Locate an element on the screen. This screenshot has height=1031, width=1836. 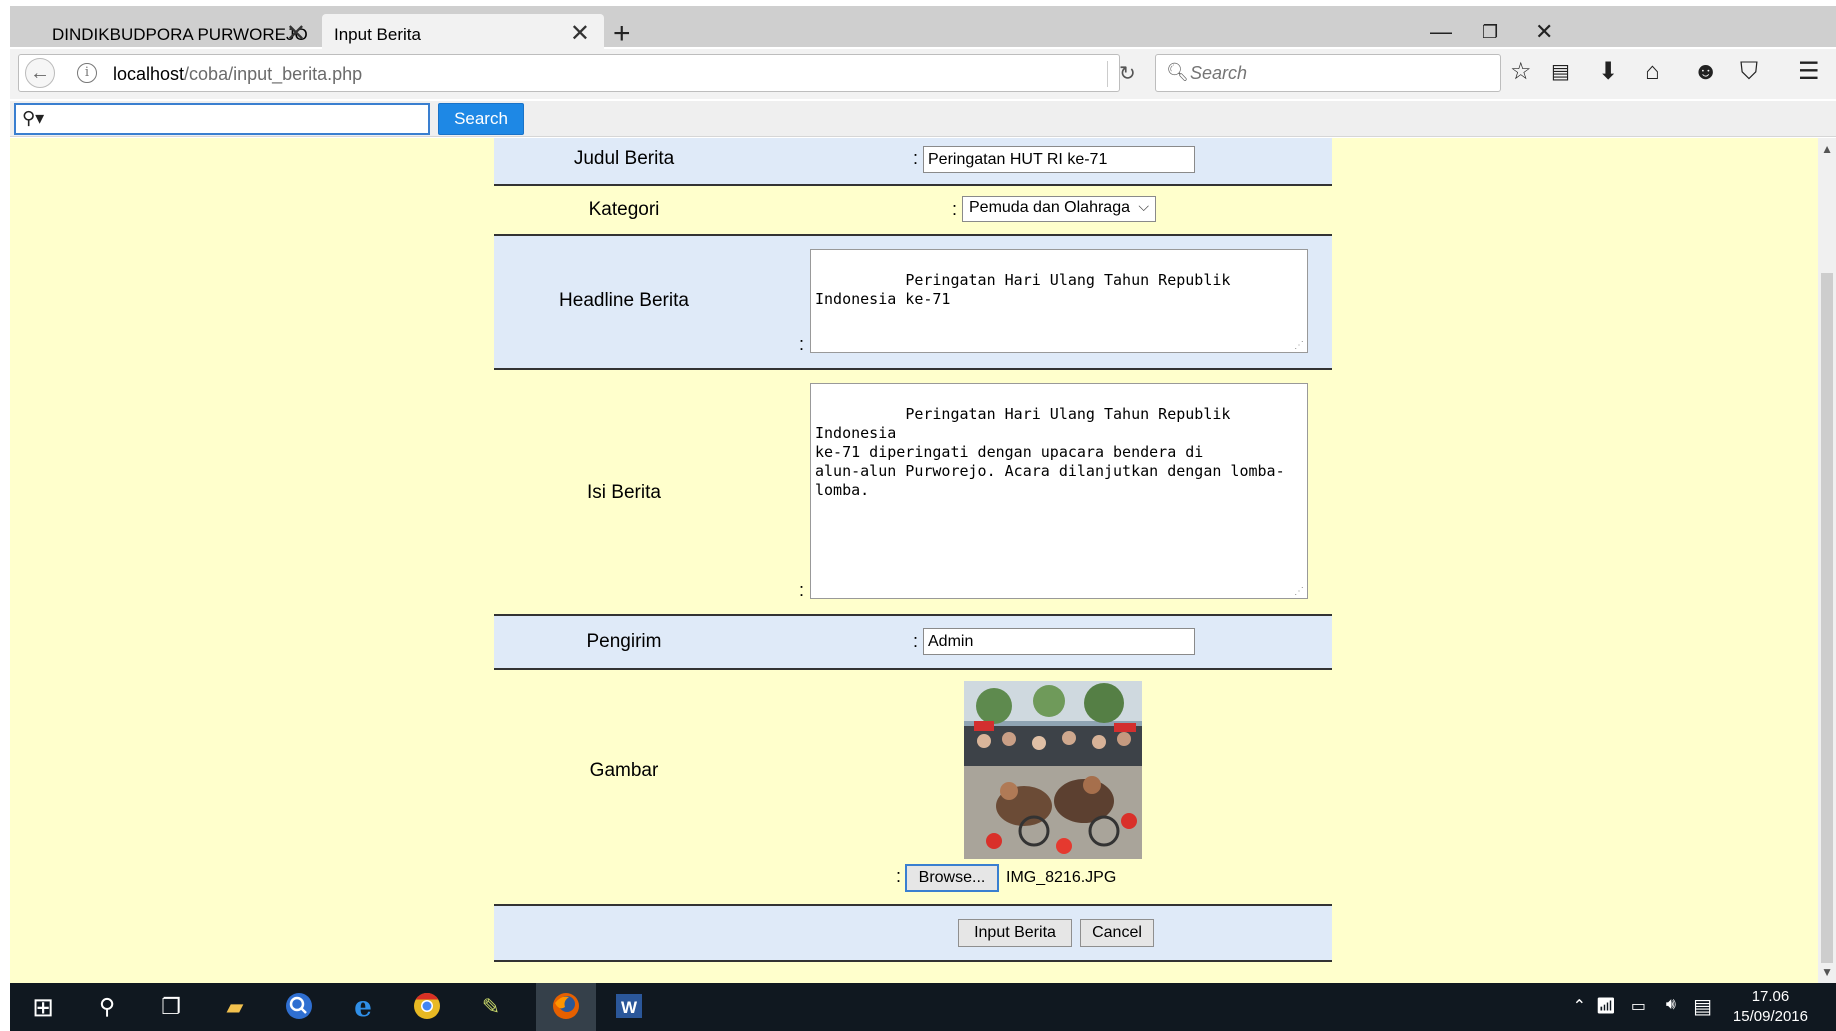
gambar-label: Gambar is located at coordinates (624, 770).